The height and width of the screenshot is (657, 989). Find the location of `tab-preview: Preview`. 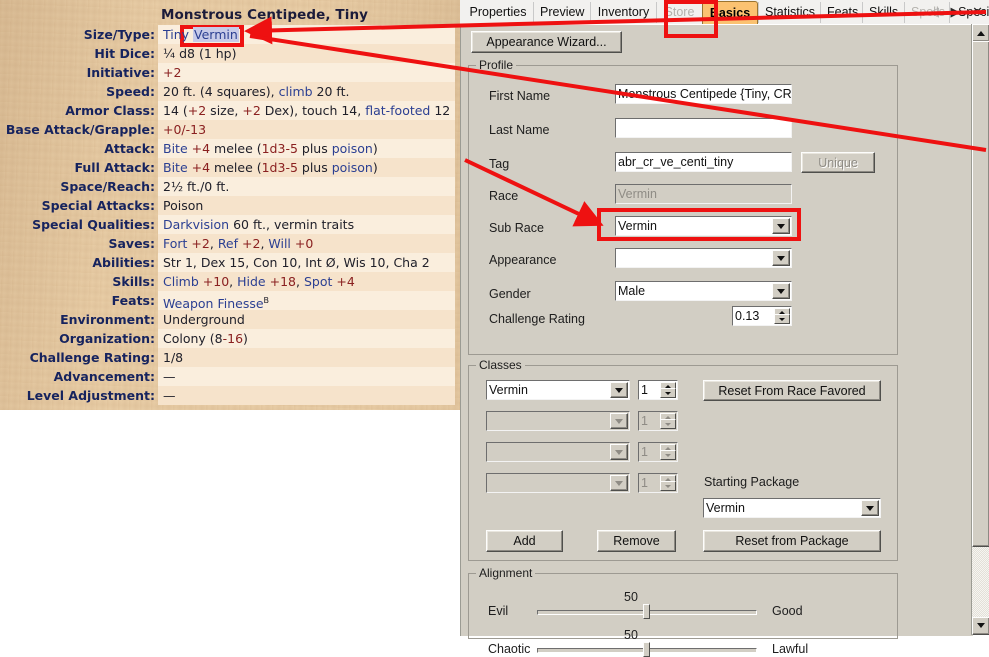

tab-preview: Preview is located at coordinates (561, 12).